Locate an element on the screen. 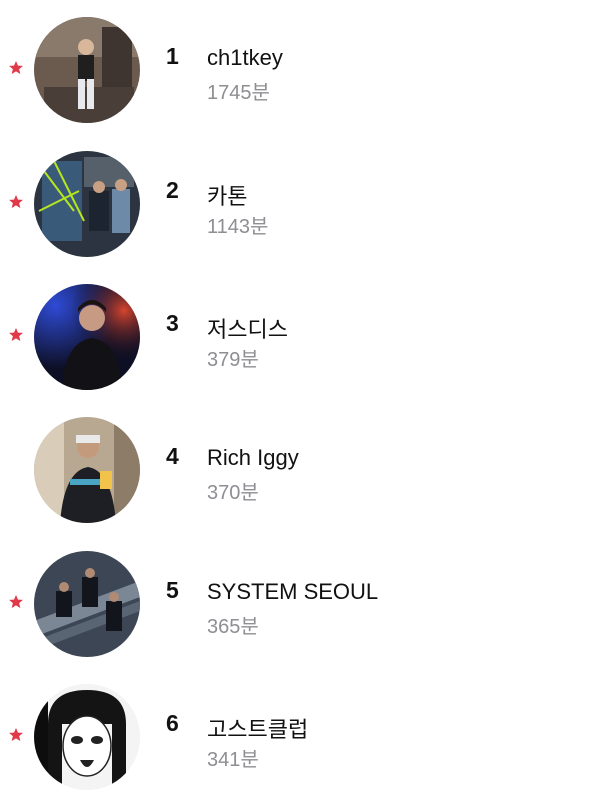 The width and height of the screenshot is (599, 801). listening-minutes: 379분 is located at coordinates (233, 360).